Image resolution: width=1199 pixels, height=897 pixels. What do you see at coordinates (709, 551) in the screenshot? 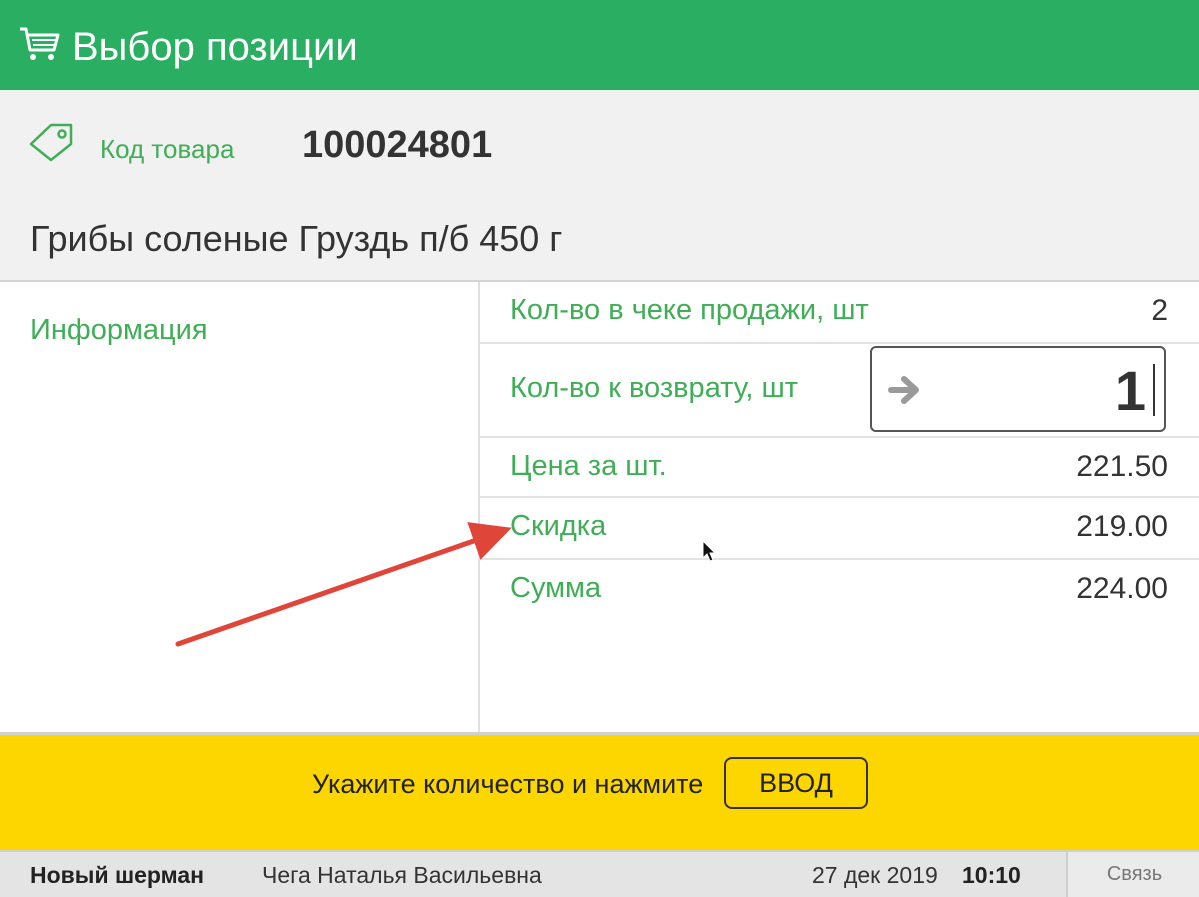
I see `mouse-pointer-icon` at bounding box center [709, 551].